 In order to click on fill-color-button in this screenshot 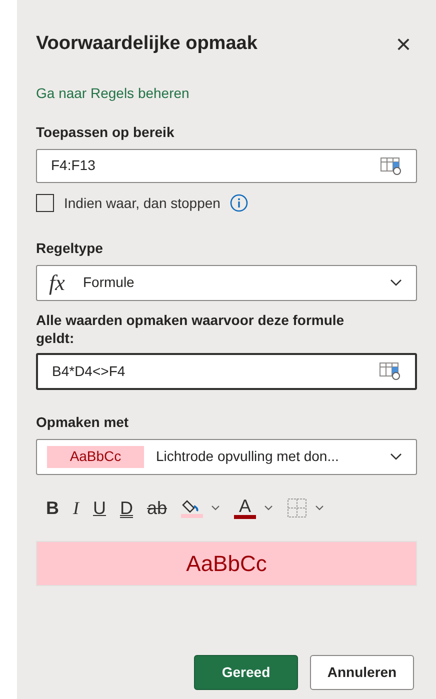, I will do `click(192, 508)`.